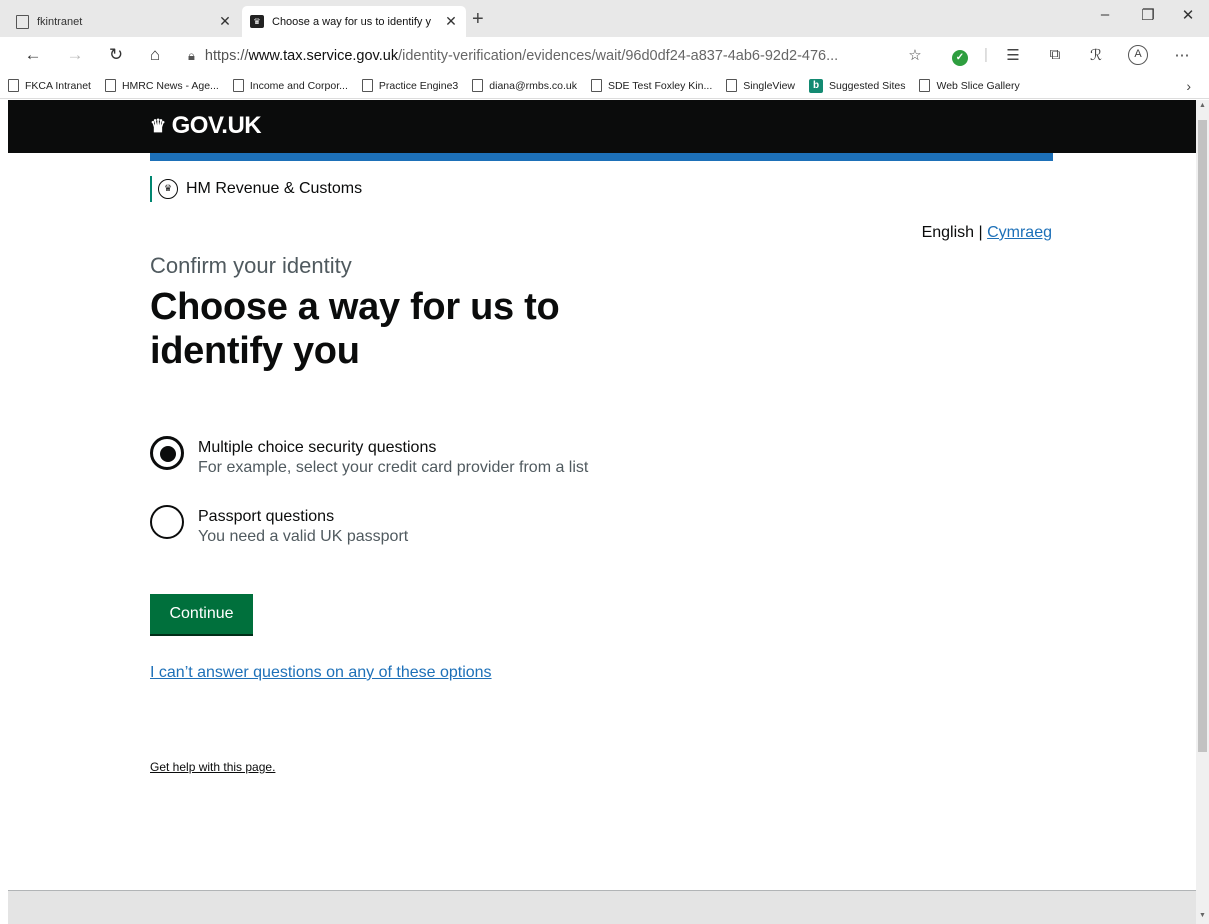 The height and width of the screenshot is (924, 1209). I want to click on favorite-item: diana@rmbs.co.uk, so click(524, 85).